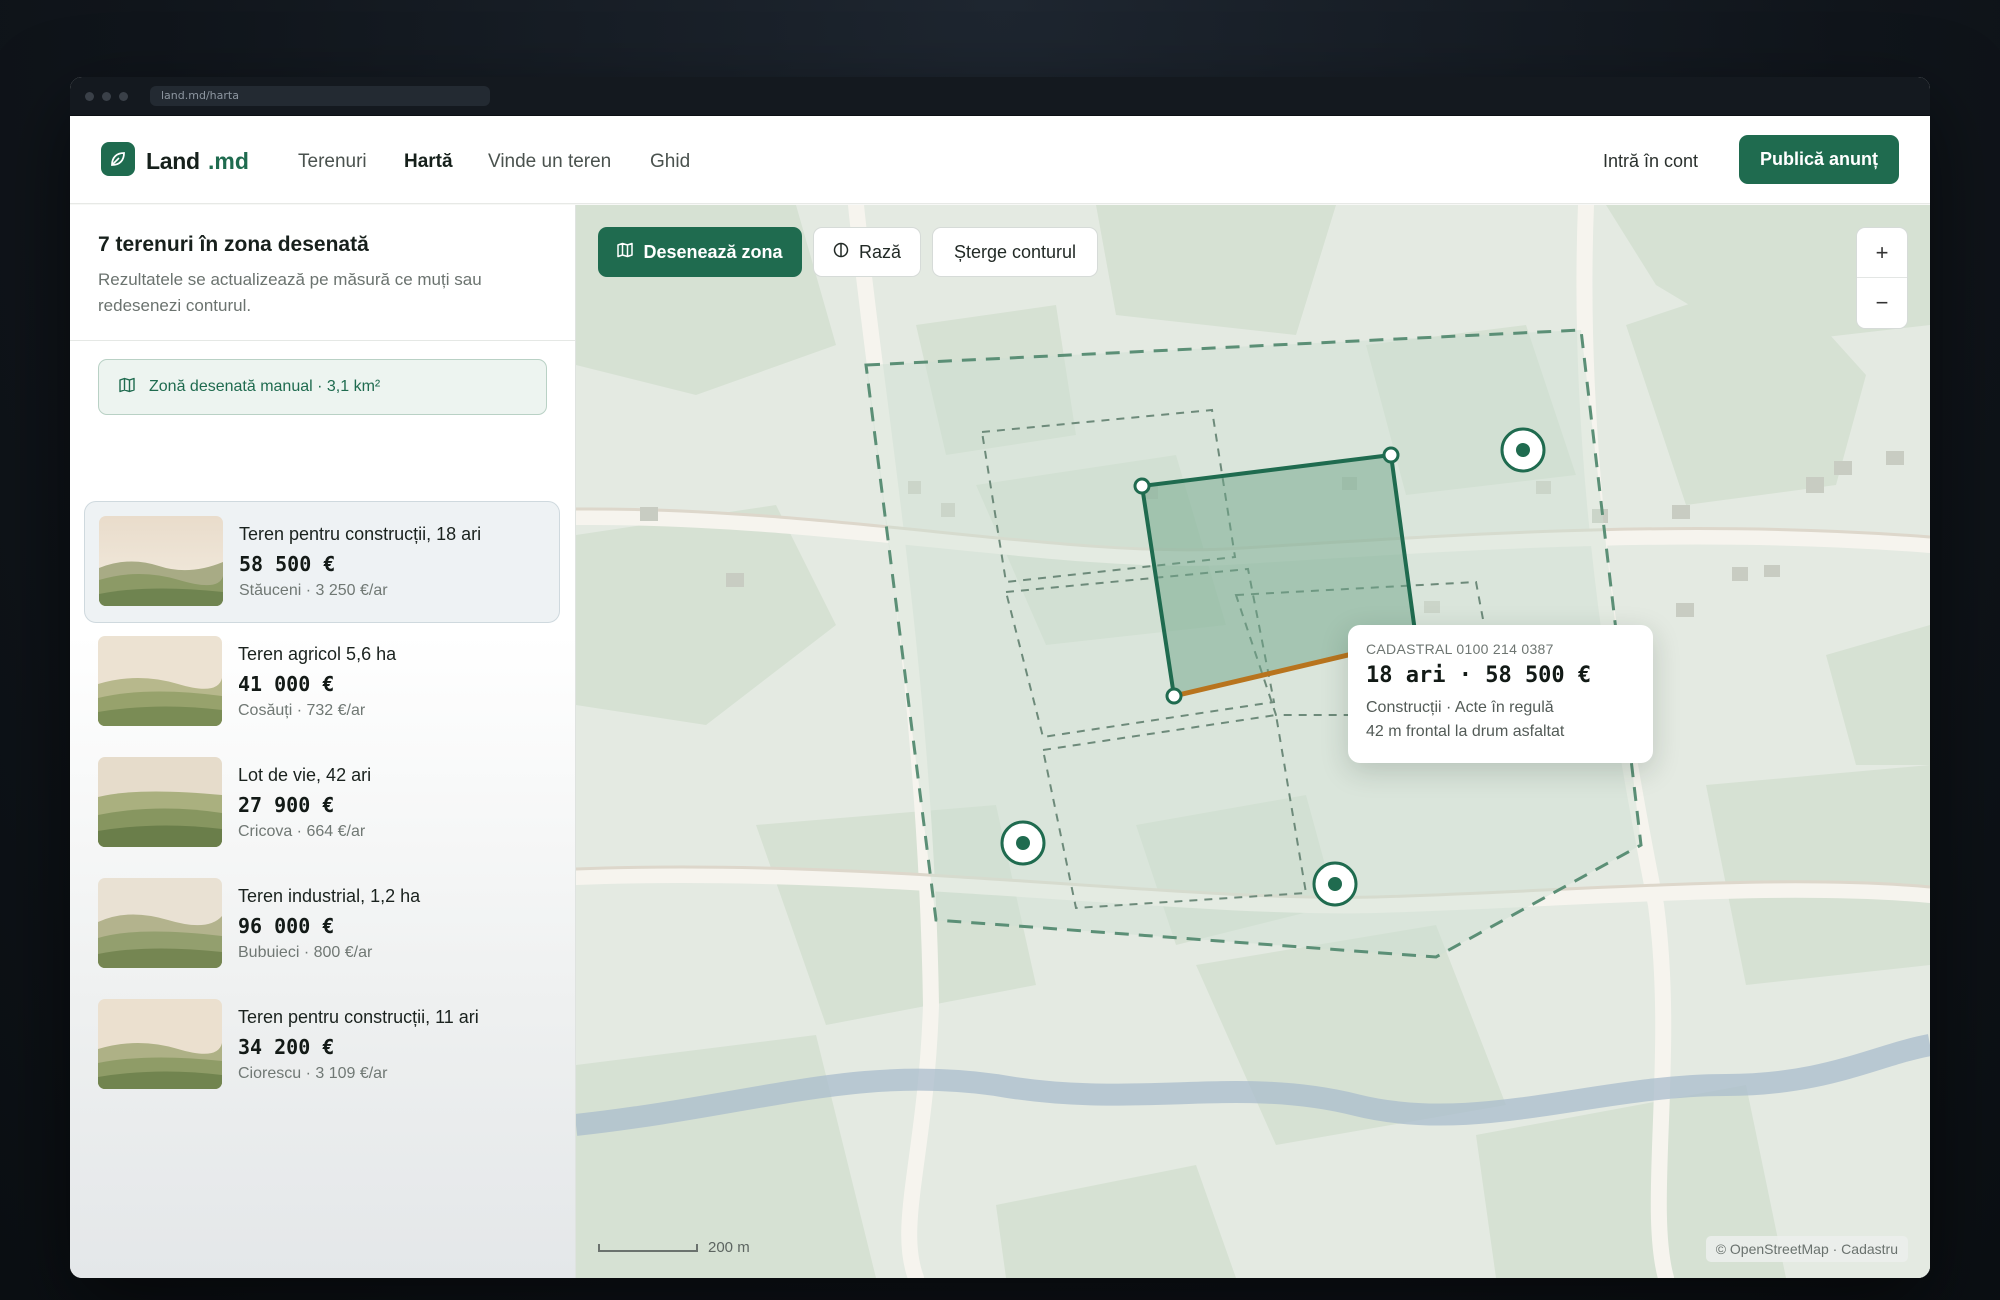 Image resolution: width=2000 pixels, height=1300 pixels. Describe the element at coordinates (713, 251) in the screenshot. I see `draw-zone-label: Desenează zona` at that location.